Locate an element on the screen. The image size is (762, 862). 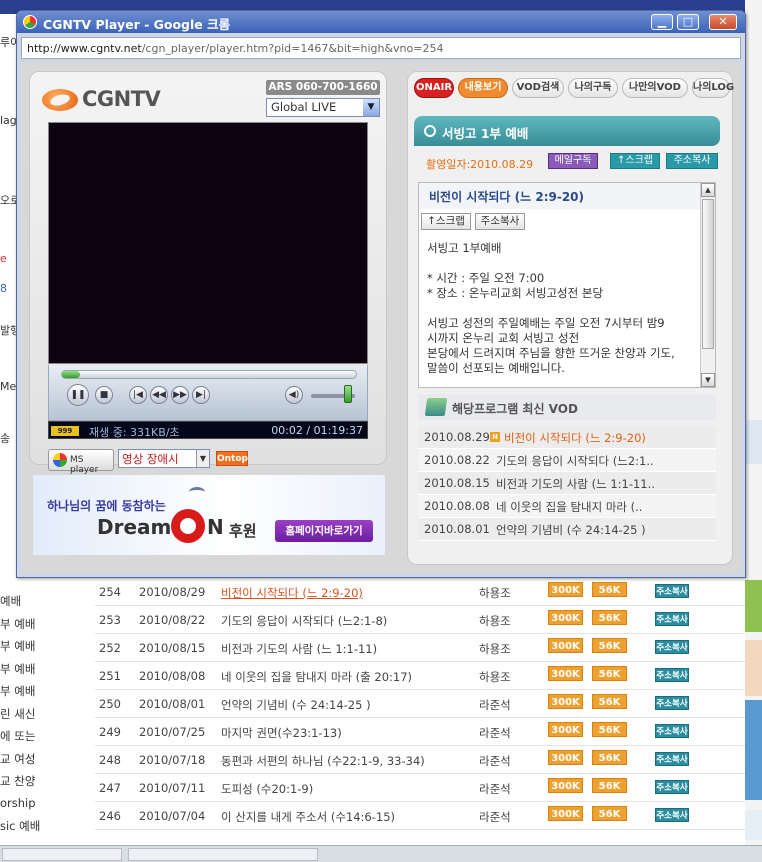
vod-list-item: 2010.08.01 언약의 기념비 (수 24:14-25 ) is located at coordinates (567, 529).